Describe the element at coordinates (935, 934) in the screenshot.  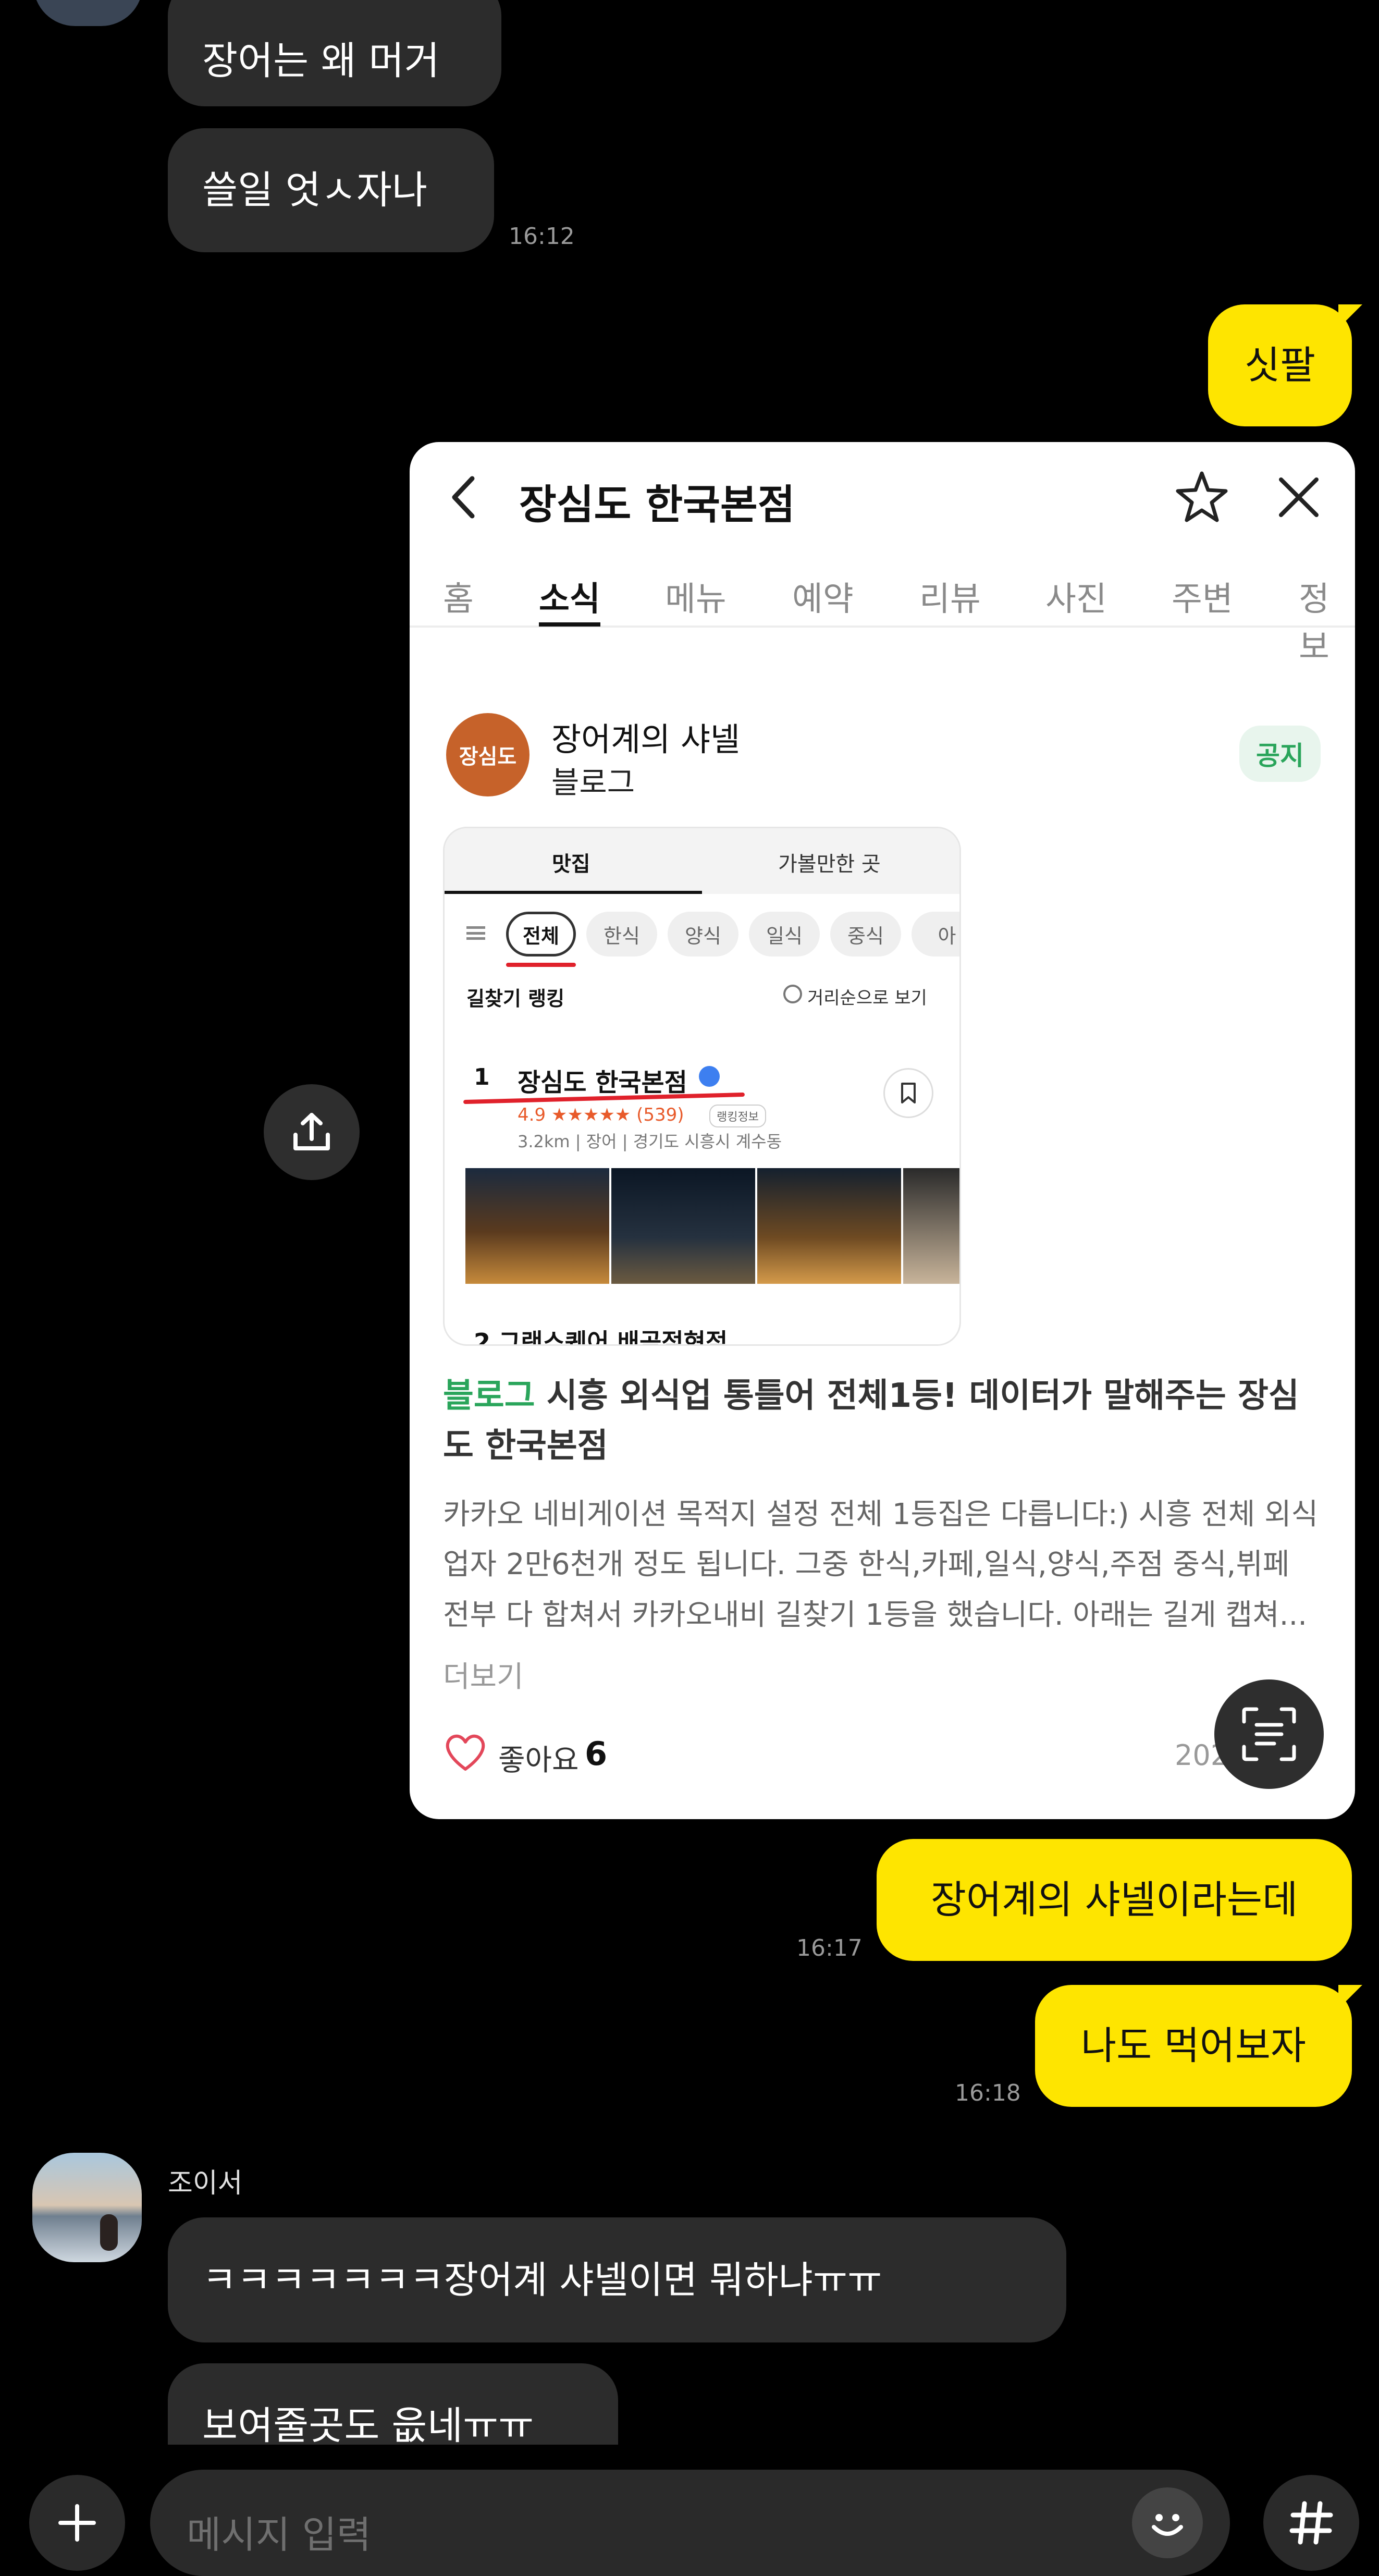
I see `chip-more: 아` at that location.